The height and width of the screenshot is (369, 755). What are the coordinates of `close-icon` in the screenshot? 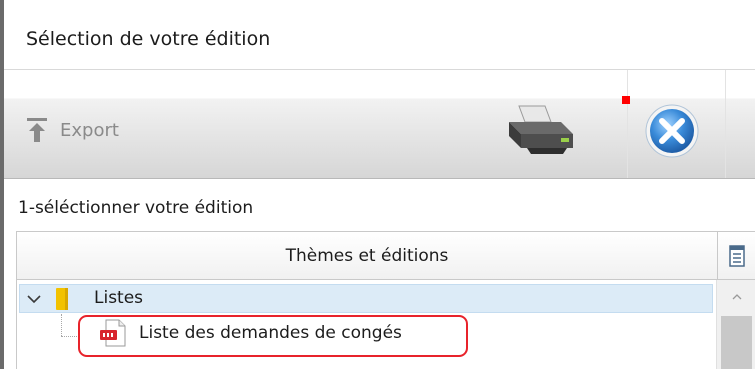 It's located at (672, 131).